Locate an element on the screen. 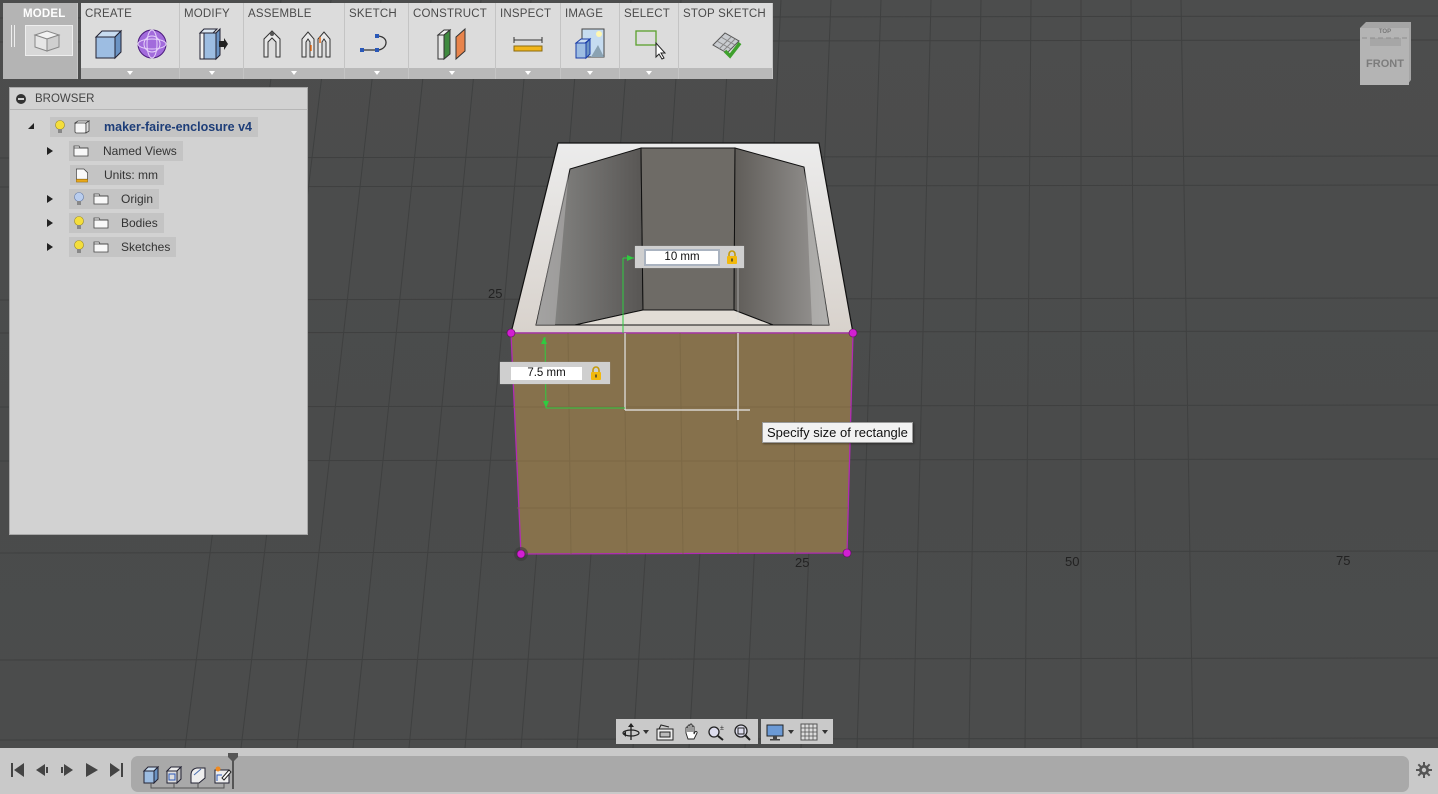 The image size is (1438, 794). create-menu: CREATE is located at coordinates (130, 41).